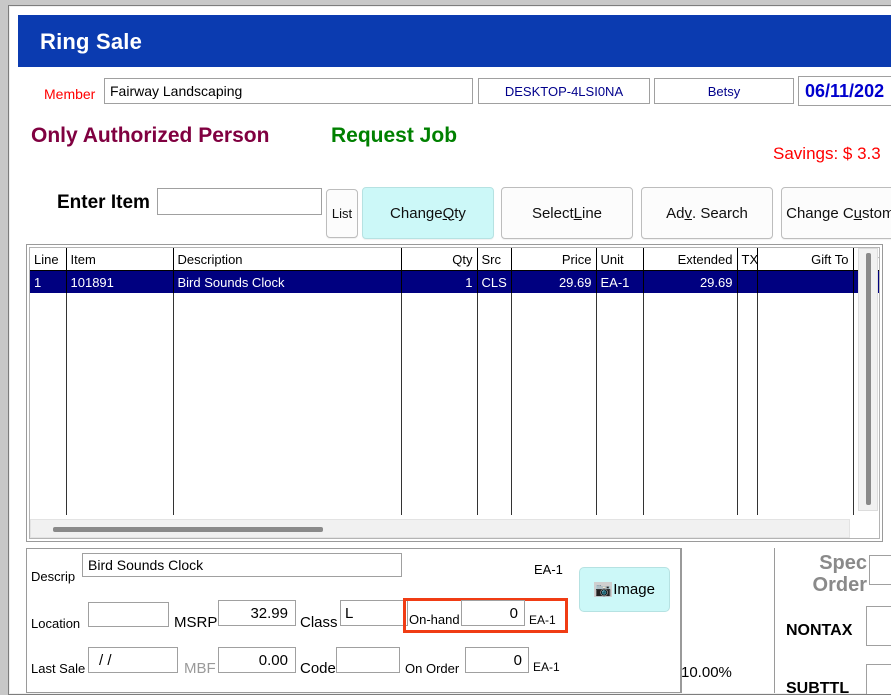 This screenshot has height=695, width=891. Describe the element at coordinates (577, 213) in the screenshot. I see `select-line-accel: L` at that location.